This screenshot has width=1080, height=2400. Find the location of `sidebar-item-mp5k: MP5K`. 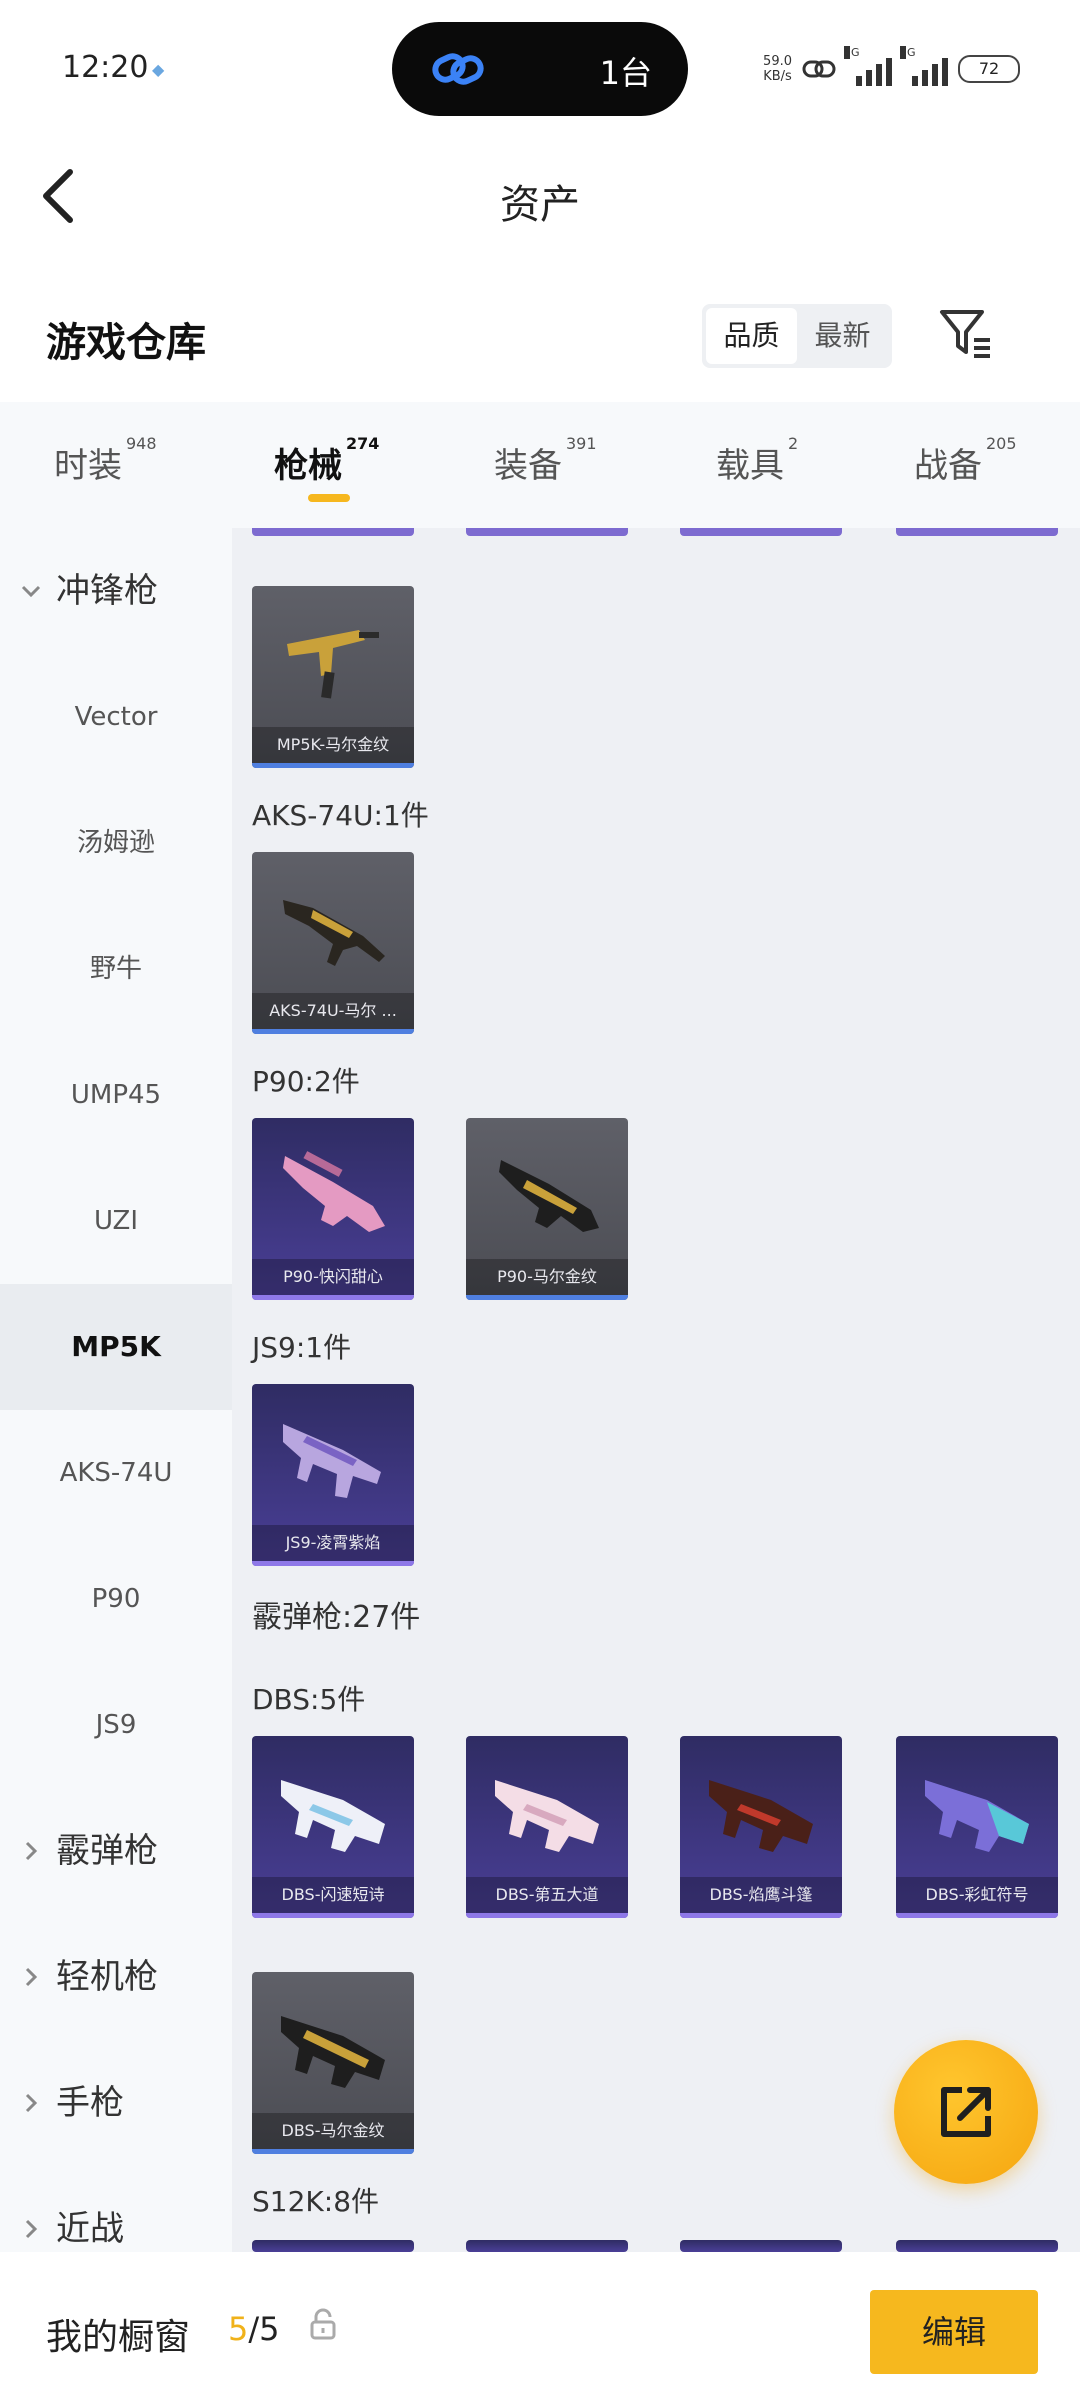

sidebar-item-mp5k: MP5K is located at coordinates (116, 1347).